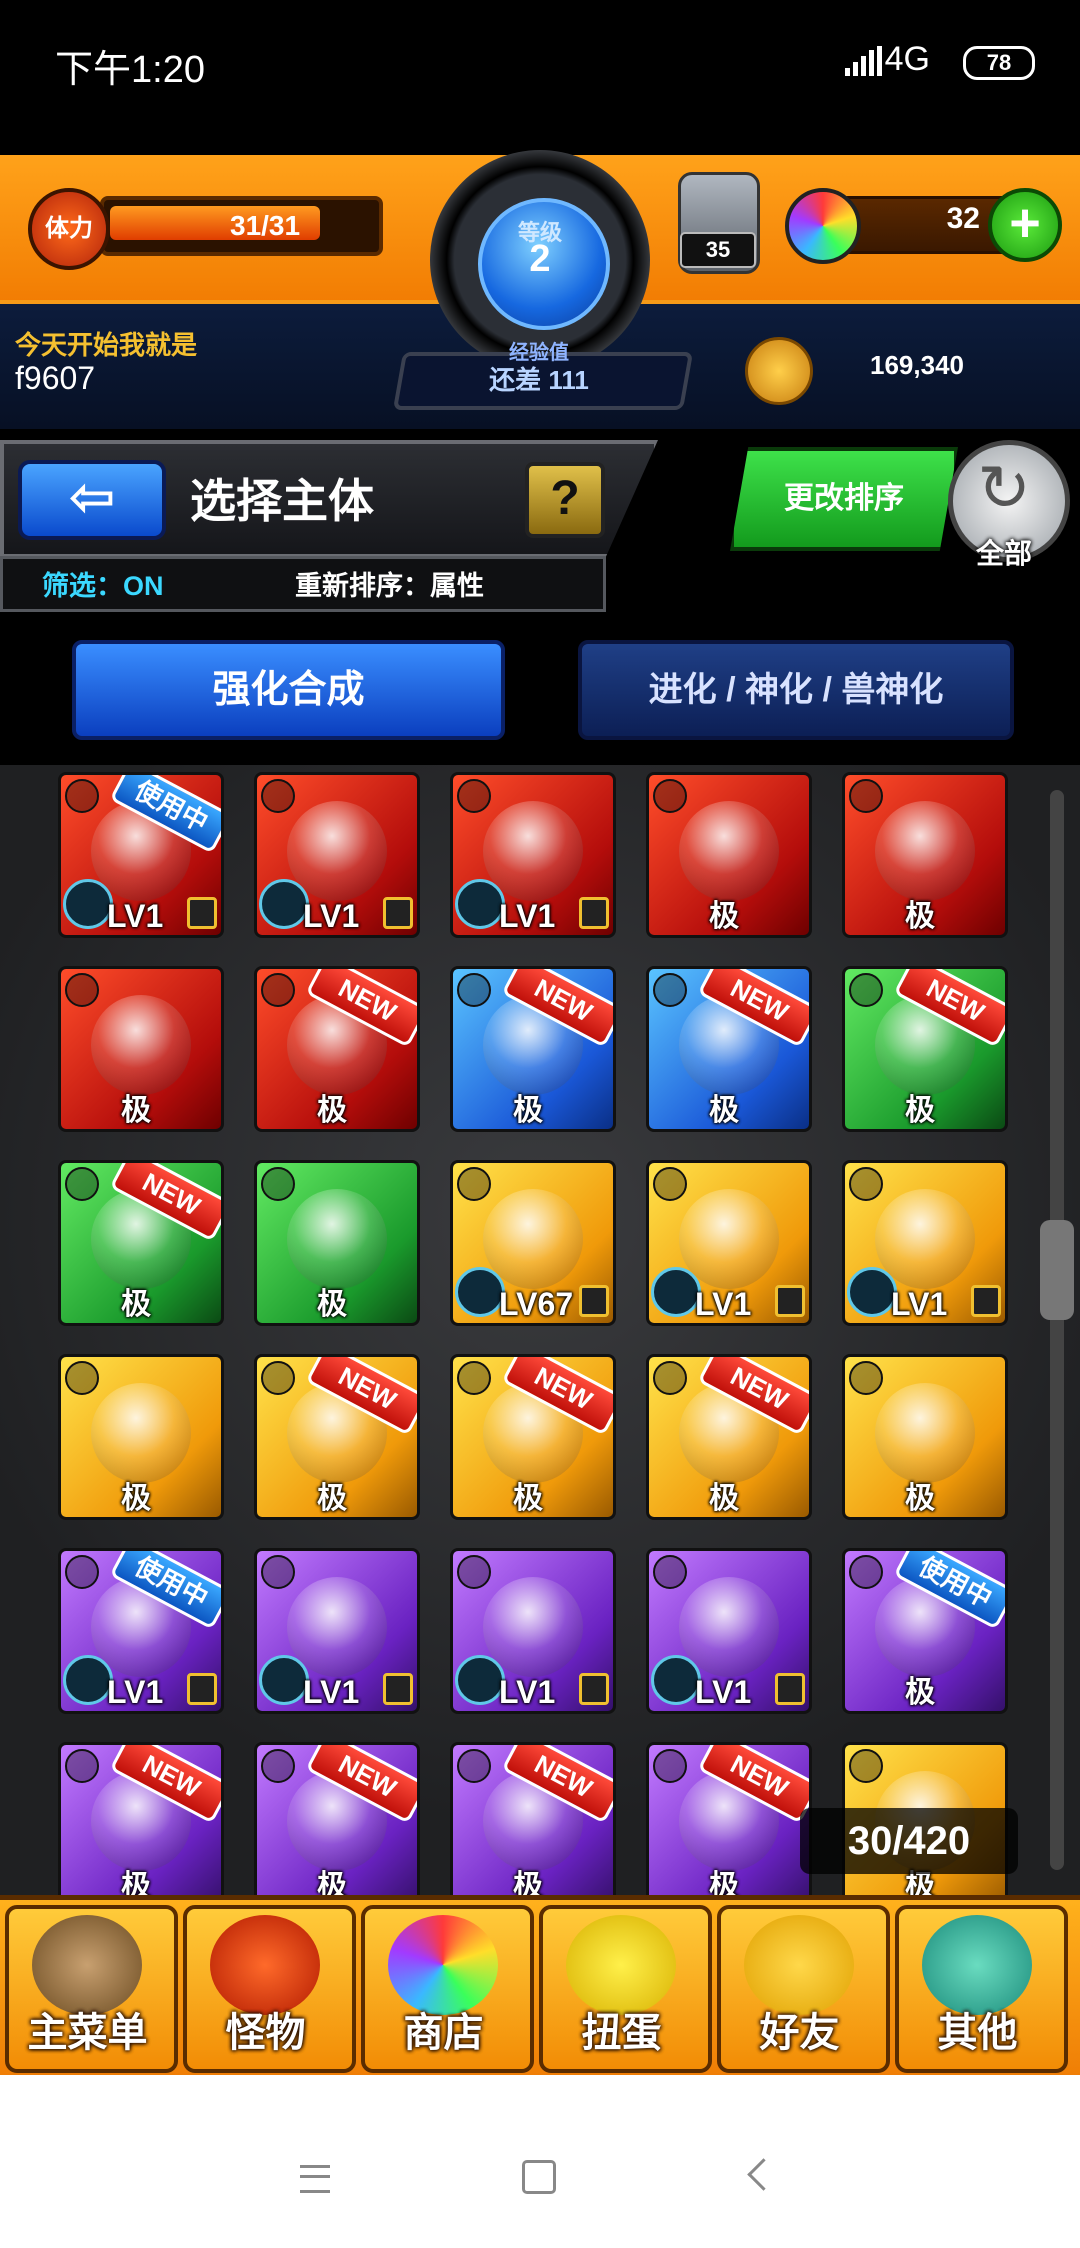  What do you see at coordinates (540, 259) in the screenshot?
I see `rank-value: 2` at bounding box center [540, 259].